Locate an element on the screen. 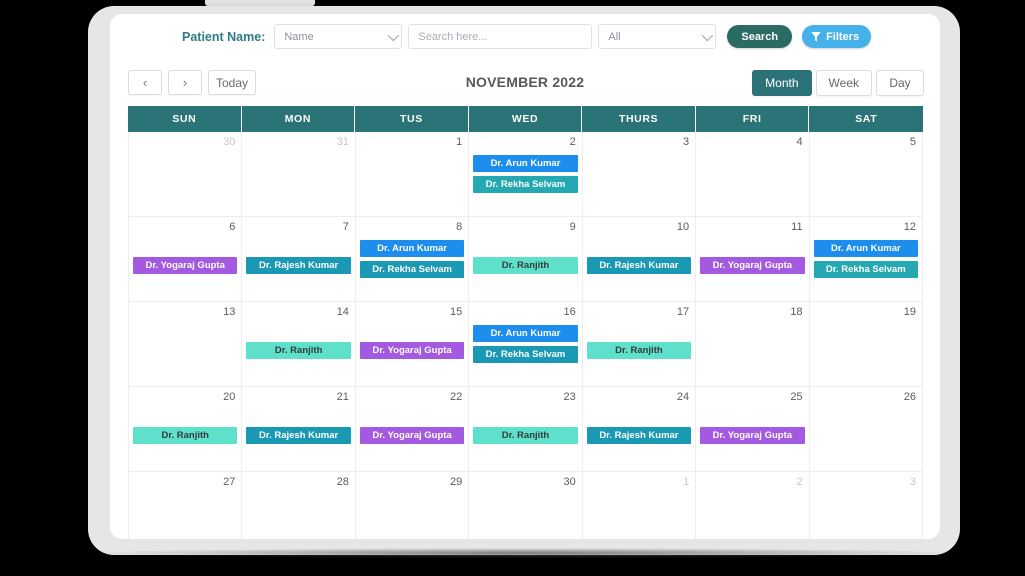 The image size is (1025, 576). calendar-day-cell: 21 Dr. Rajesh Kumar is located at coordinates (299, 429).